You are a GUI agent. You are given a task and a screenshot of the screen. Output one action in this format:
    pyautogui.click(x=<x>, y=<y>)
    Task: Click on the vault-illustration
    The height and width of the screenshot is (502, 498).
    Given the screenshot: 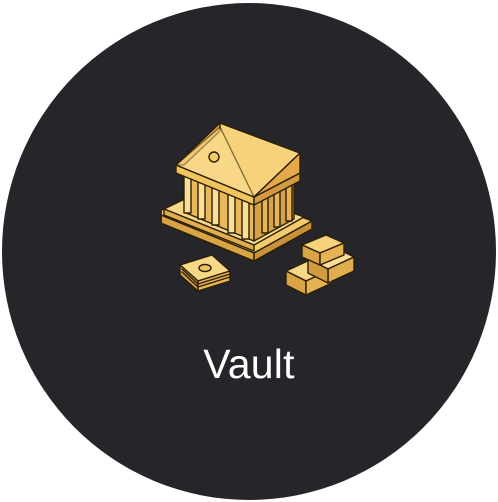 What is the action you would take?
    pyautogui.click(x=258, y=209)
    